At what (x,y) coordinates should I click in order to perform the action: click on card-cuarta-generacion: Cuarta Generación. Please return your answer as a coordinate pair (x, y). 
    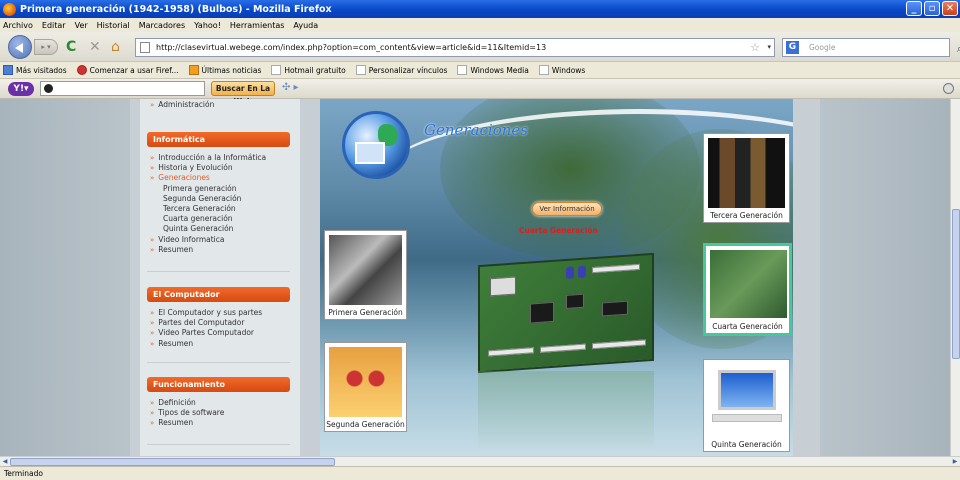
    Looking at the image, I should click on (747, 289).